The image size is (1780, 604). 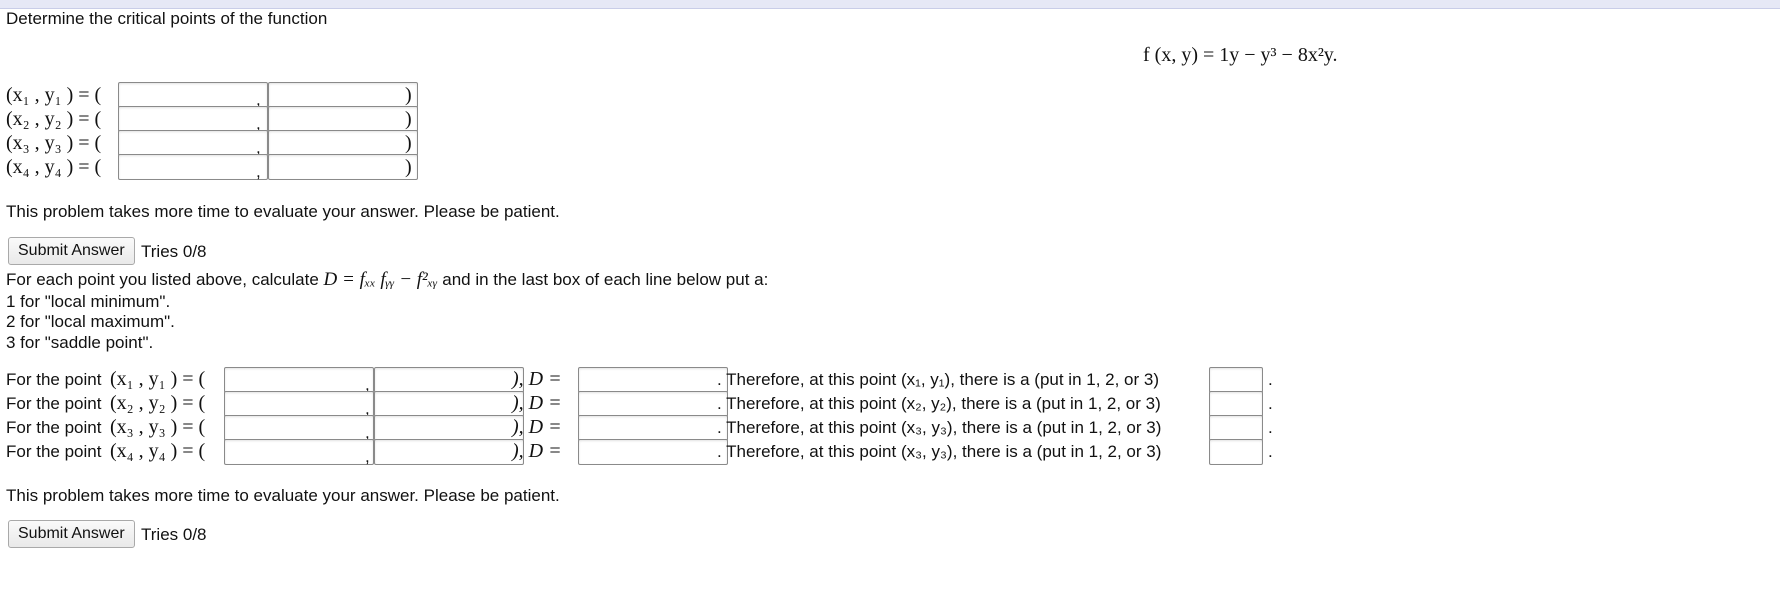 I want to click on function-equation: f (x, y) = 1y − y³ − 8x²y., so click(x=1240, y=55).